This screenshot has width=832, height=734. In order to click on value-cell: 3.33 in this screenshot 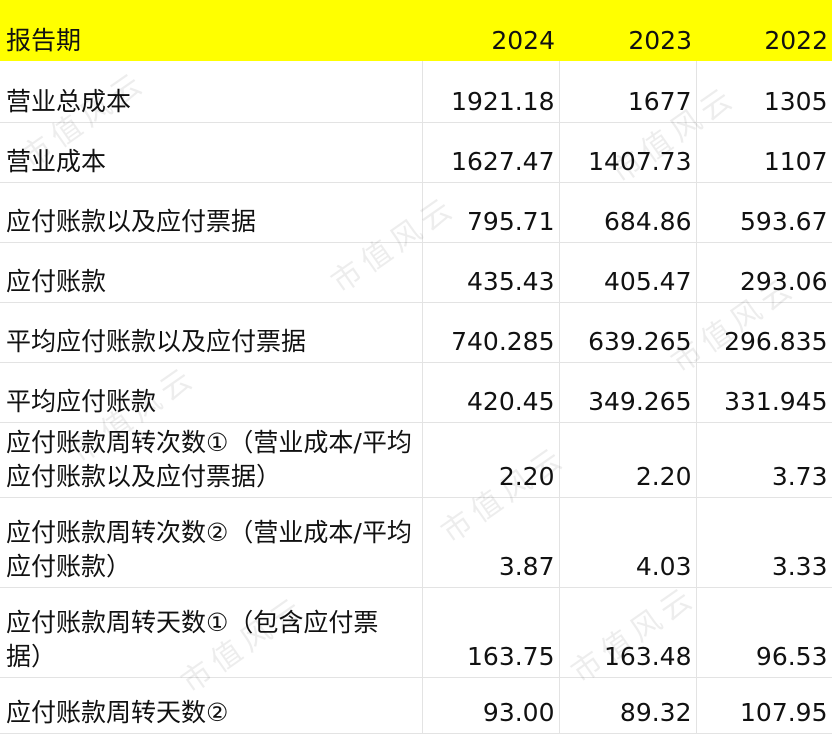, I will do `click(764, 542)`.